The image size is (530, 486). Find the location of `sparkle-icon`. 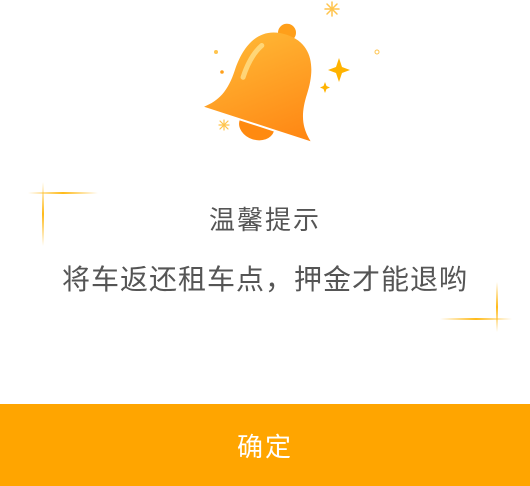

sparkle-icon is located at coordinates (335, 75).